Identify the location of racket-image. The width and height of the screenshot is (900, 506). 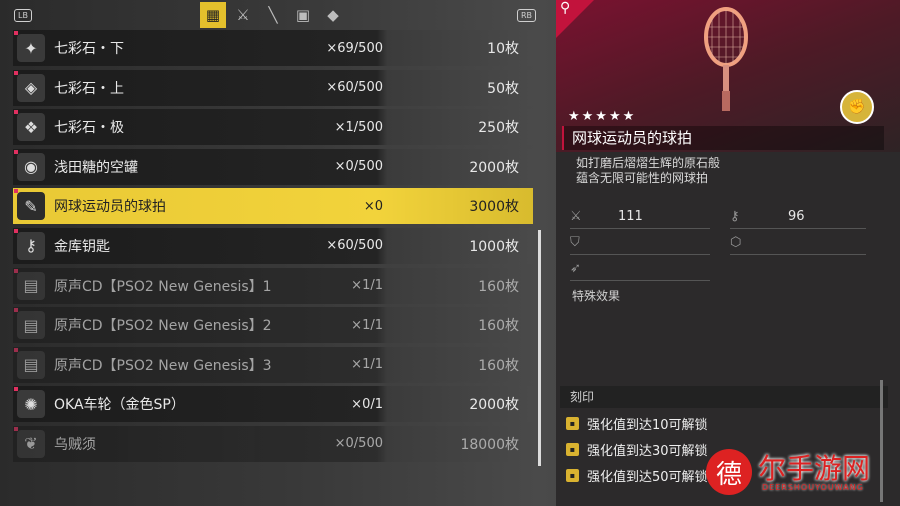
(726, 59).